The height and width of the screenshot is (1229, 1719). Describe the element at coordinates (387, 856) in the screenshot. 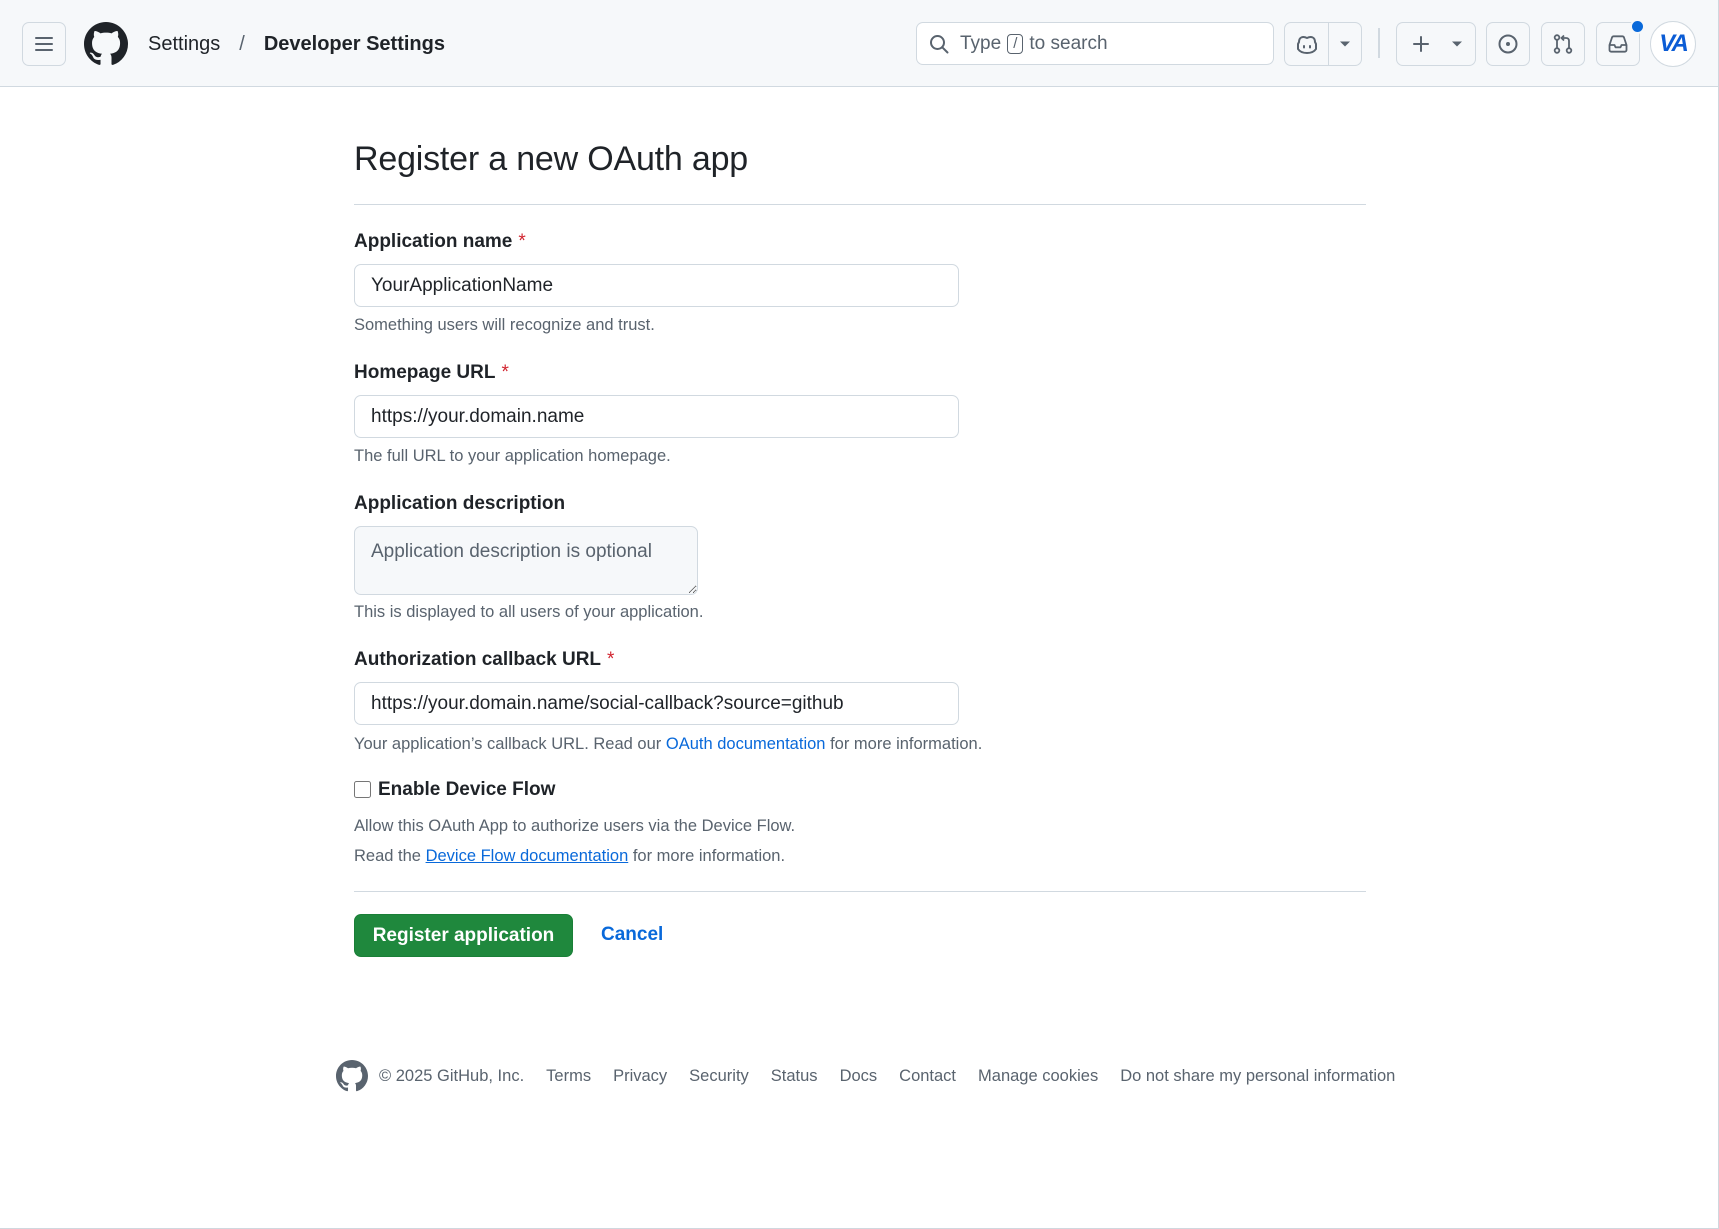

I see `device-flow-note-text: Read the` at that location.